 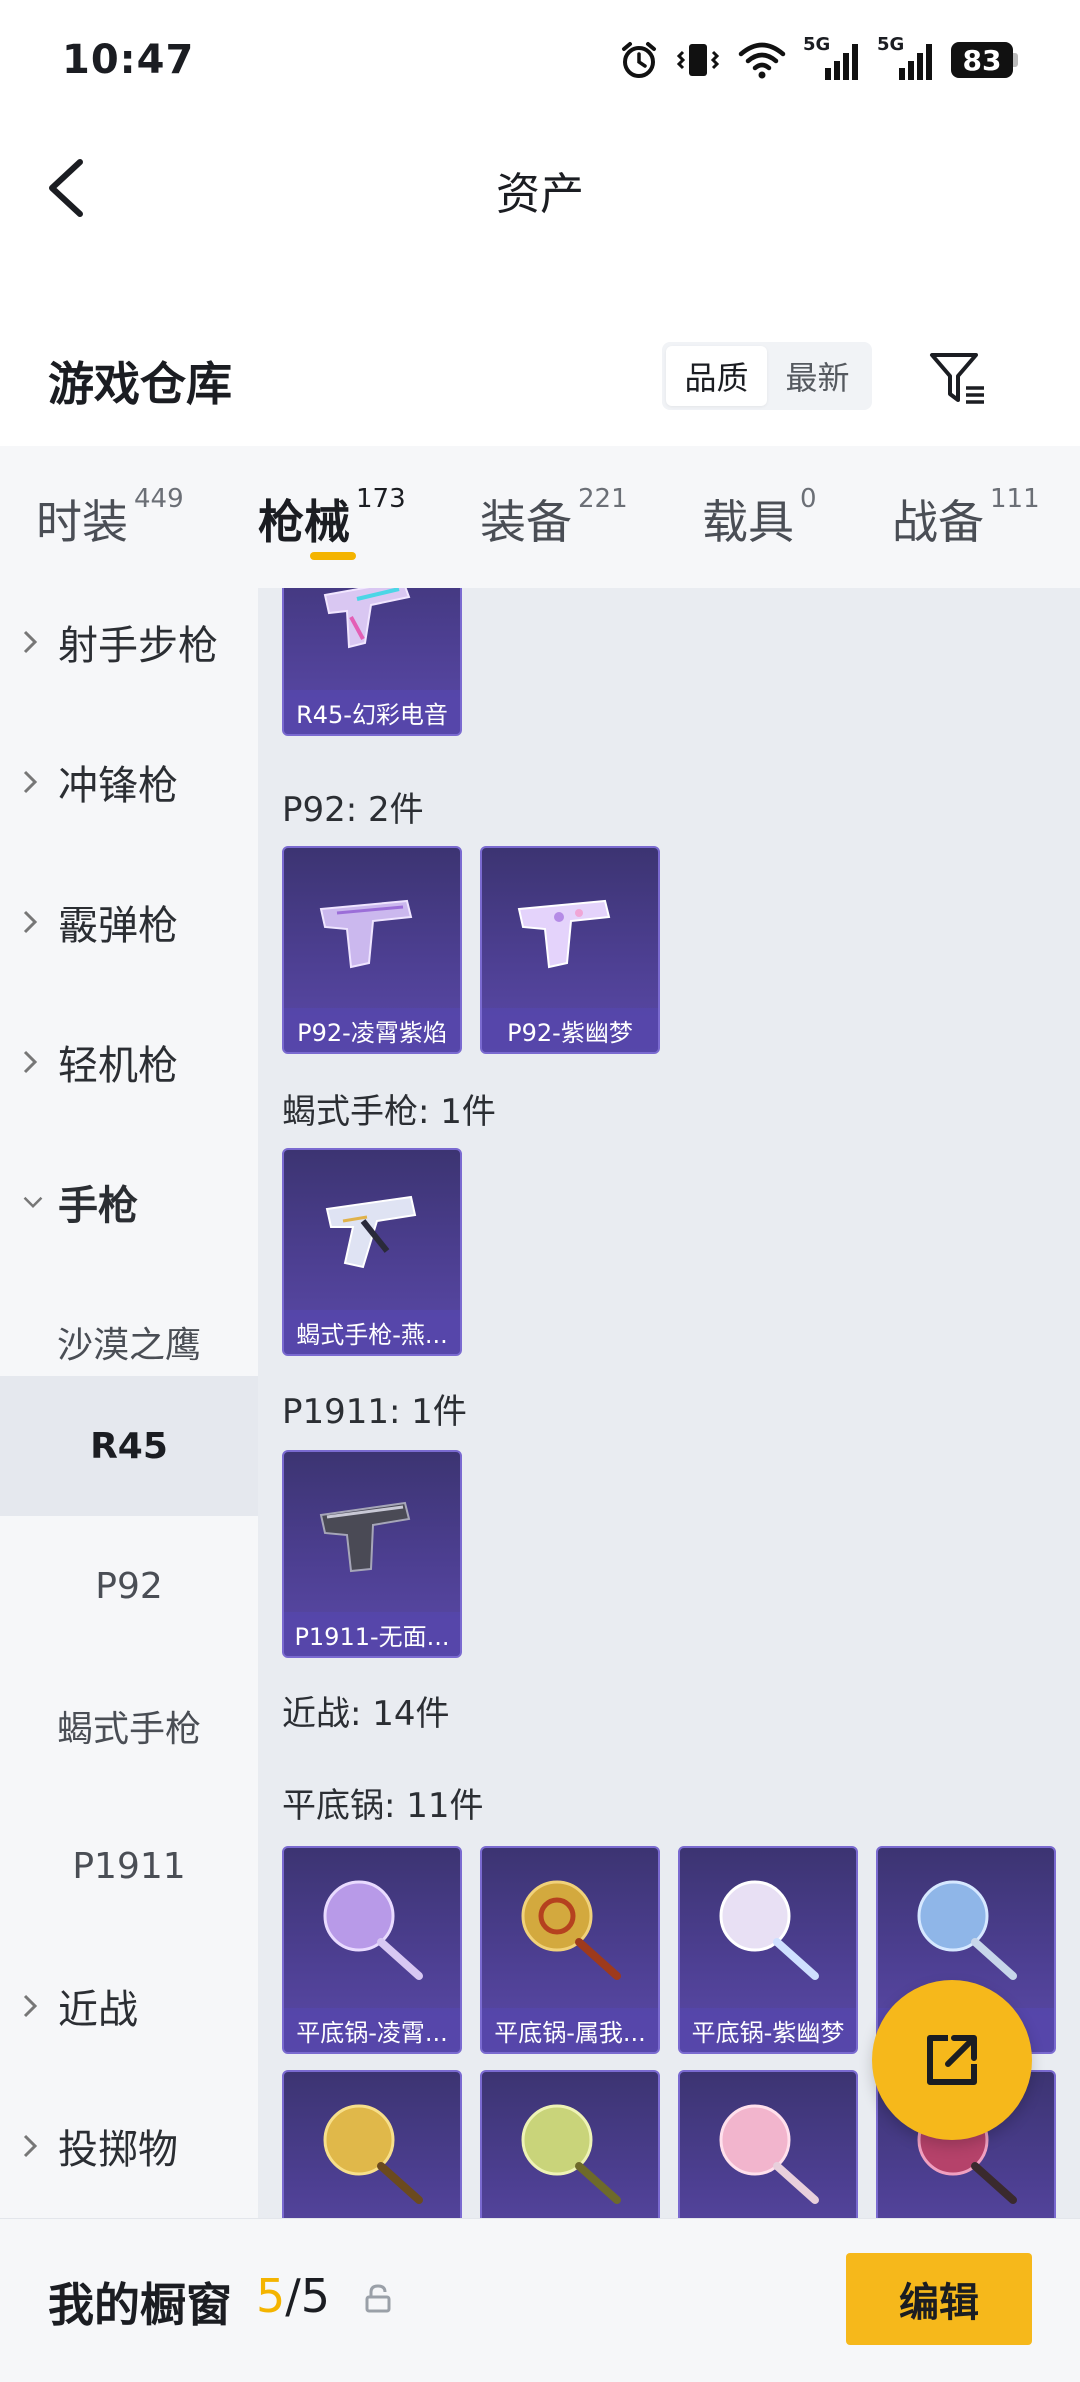 I want to click on status-bar: 10:47 5G 5G 83, so click(x=540, y=60).